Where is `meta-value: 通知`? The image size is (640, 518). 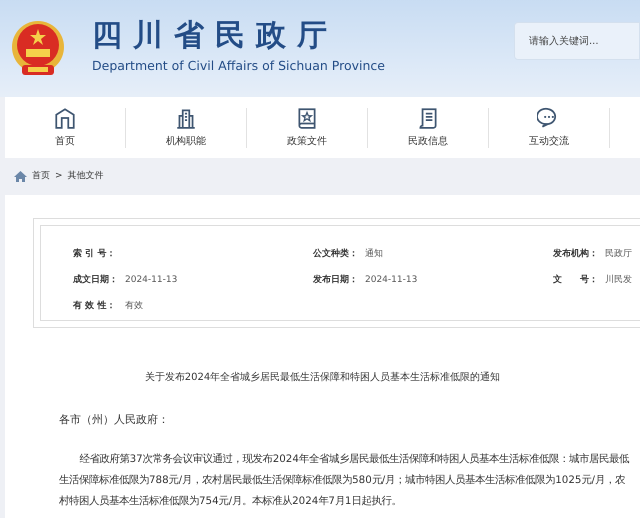
meta-value: 通知 is located at coordinates (374, 255).